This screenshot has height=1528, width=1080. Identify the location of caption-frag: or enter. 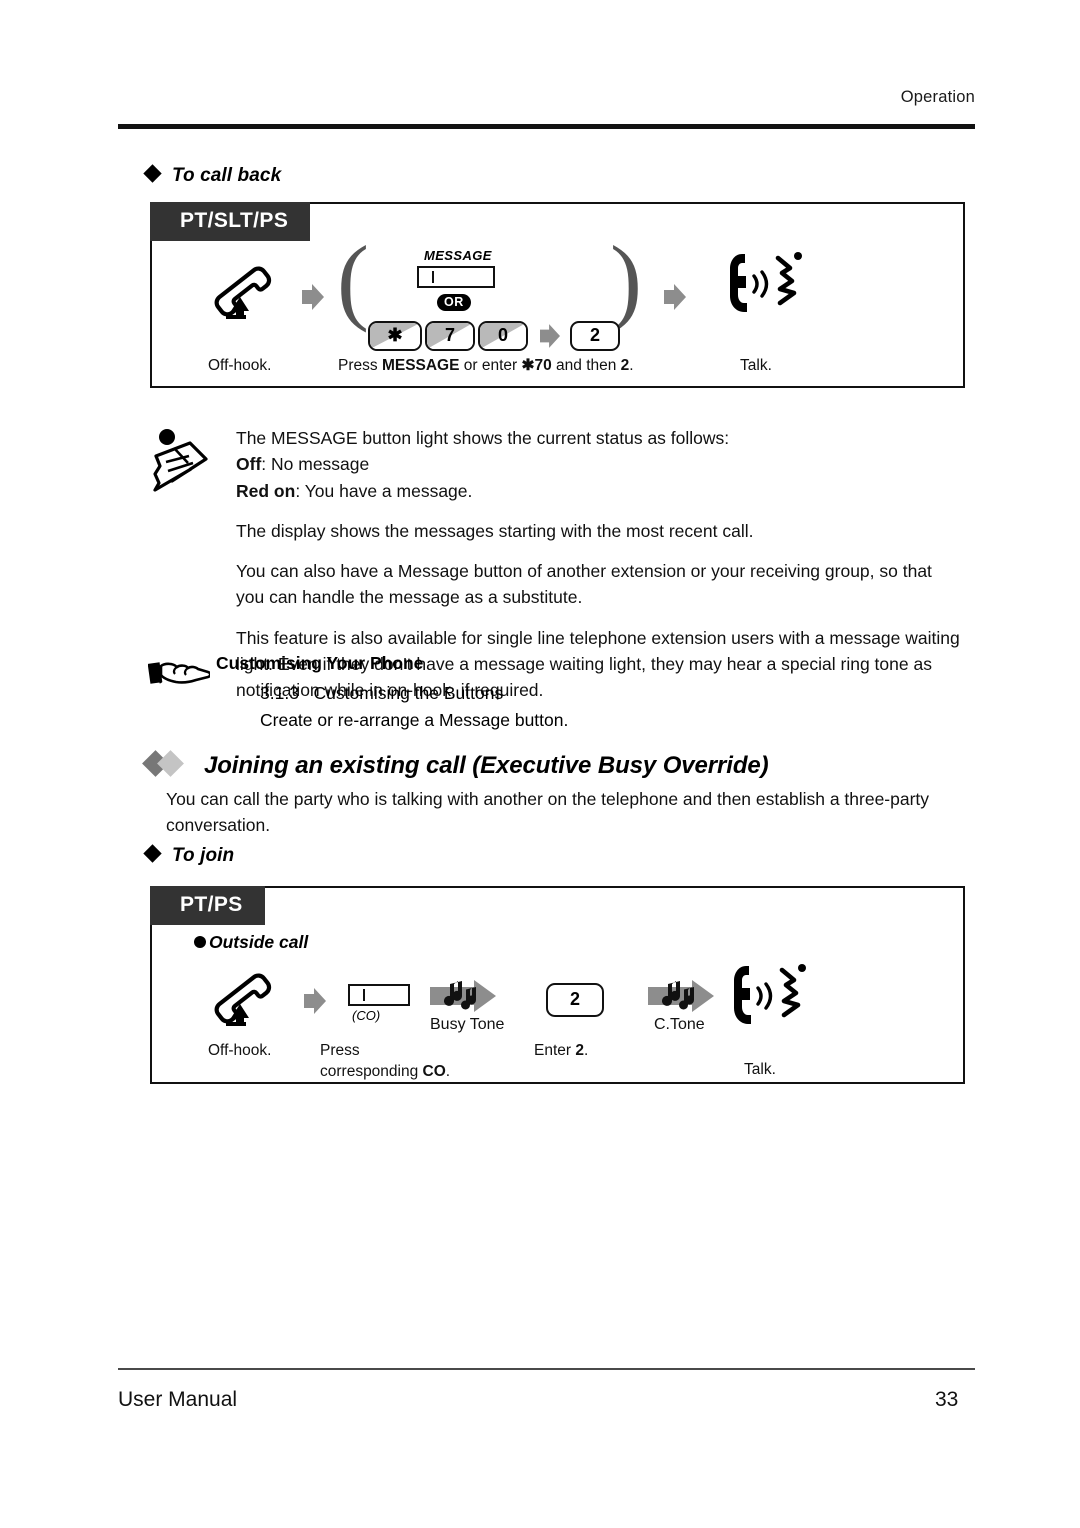
(490, 365).